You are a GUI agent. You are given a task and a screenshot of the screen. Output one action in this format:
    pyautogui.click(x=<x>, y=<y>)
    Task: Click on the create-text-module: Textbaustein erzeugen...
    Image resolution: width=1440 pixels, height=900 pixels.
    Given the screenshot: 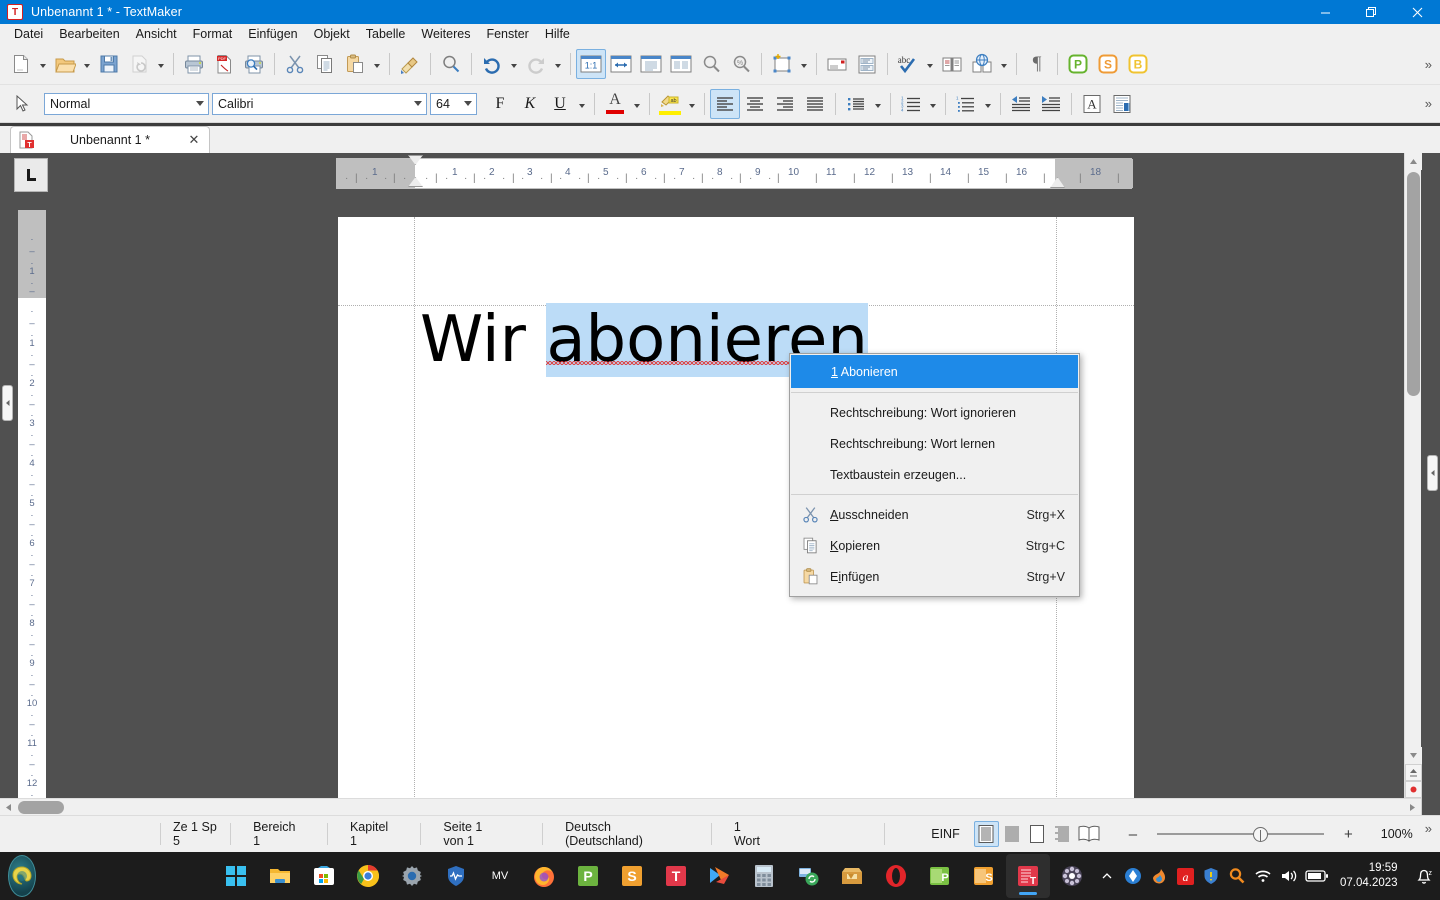 What is the action you would take?
    pyautogui.click(x=934, y=474)
    